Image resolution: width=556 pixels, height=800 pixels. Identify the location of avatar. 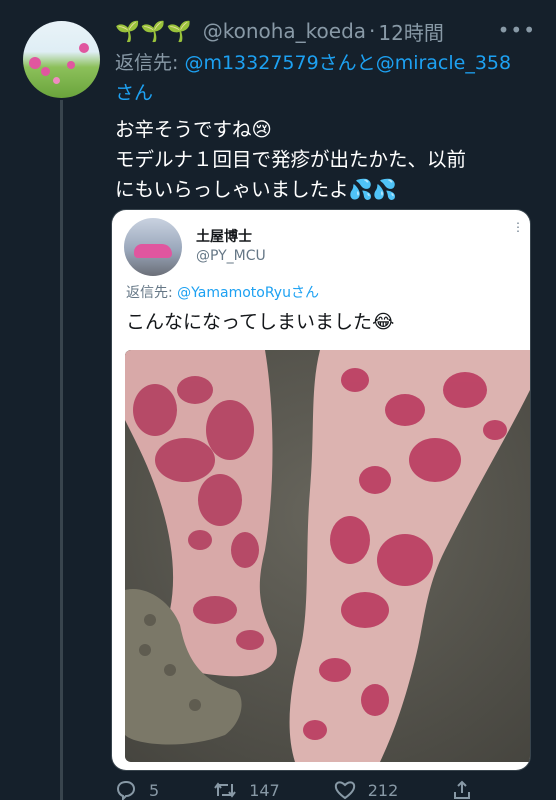
(61, 59).